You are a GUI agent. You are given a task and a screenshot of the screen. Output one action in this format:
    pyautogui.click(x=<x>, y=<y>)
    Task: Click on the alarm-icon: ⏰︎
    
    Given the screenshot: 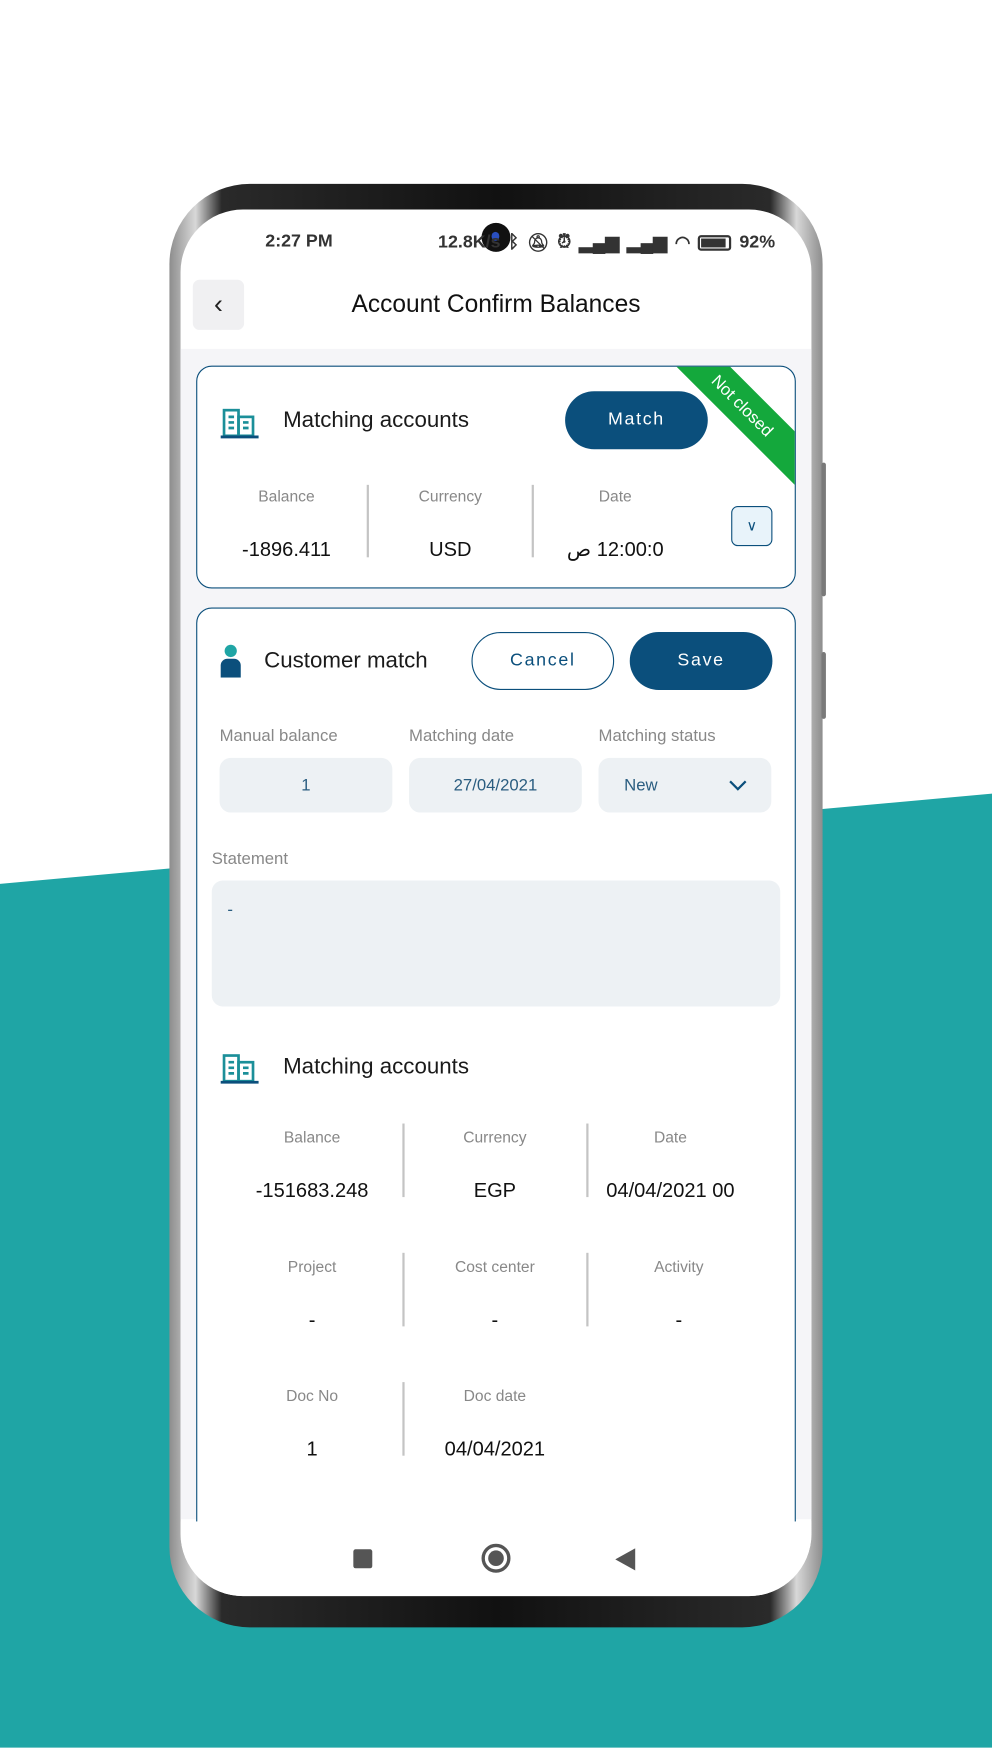 What is the action you would take?
    pyautogui.click(x=564, y=242)
    